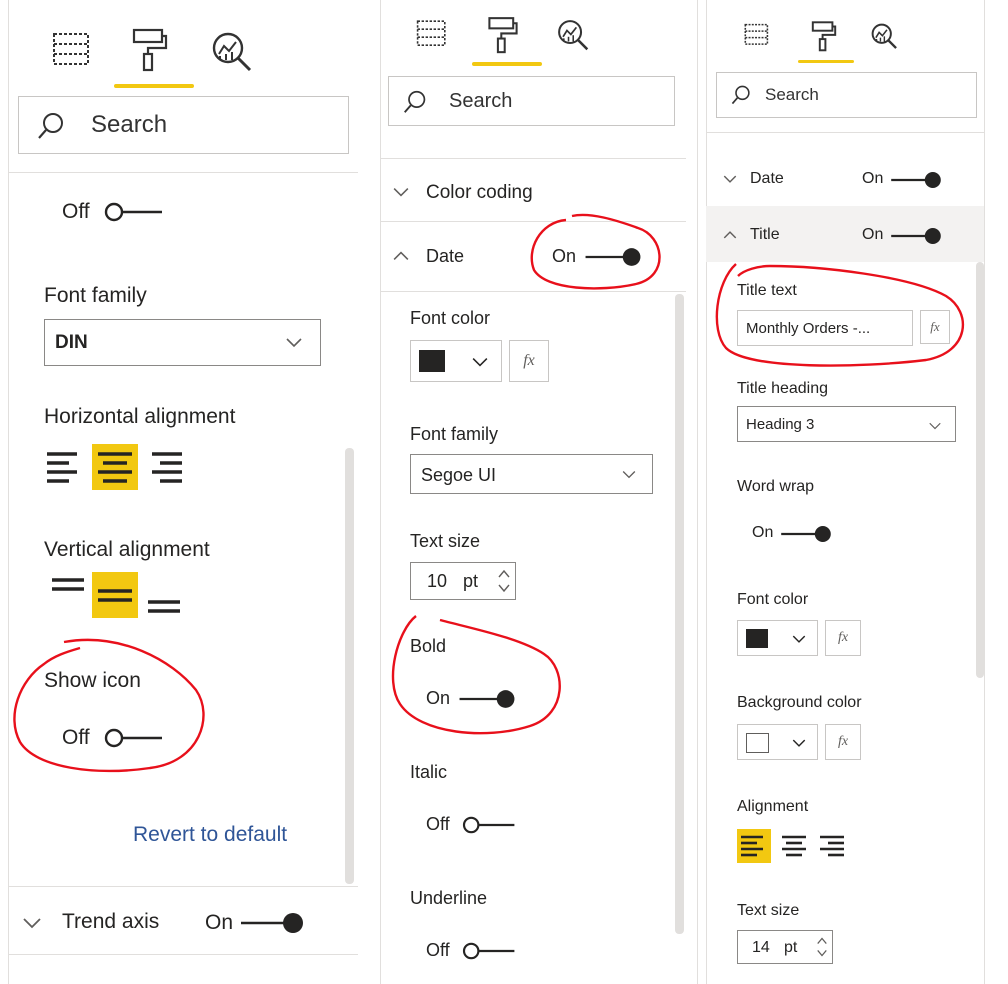 This screenshot has height=984, width=1008. I want to click on bold-toggle: On, so click(476, 699).